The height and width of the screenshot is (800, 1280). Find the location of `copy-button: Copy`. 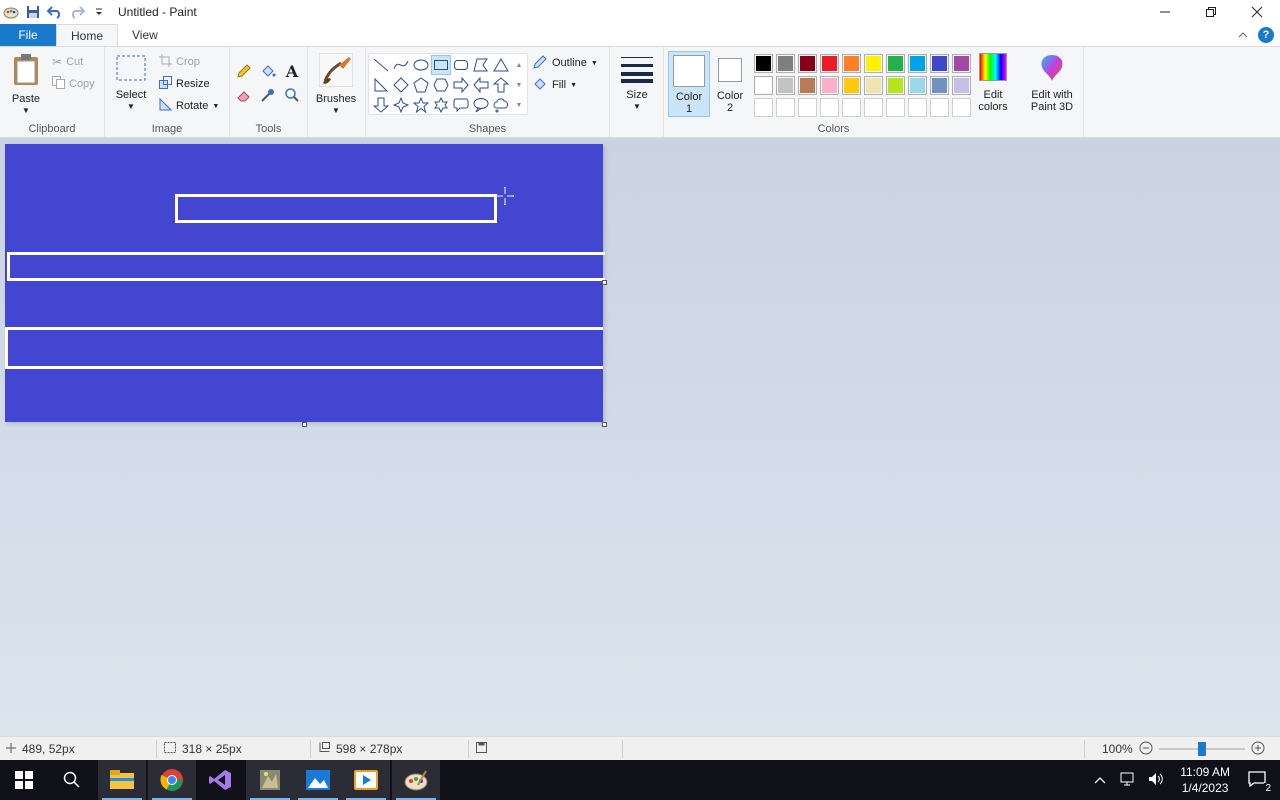

copy-button: Copy is located at coordinates (73, 84).